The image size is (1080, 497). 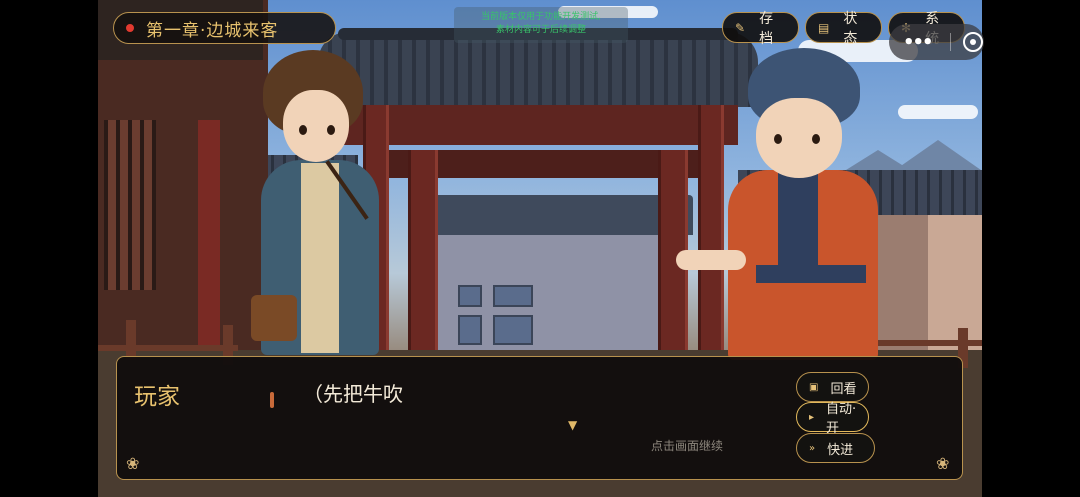 I want to click on character-headscarf, so click(x=782, y=200).